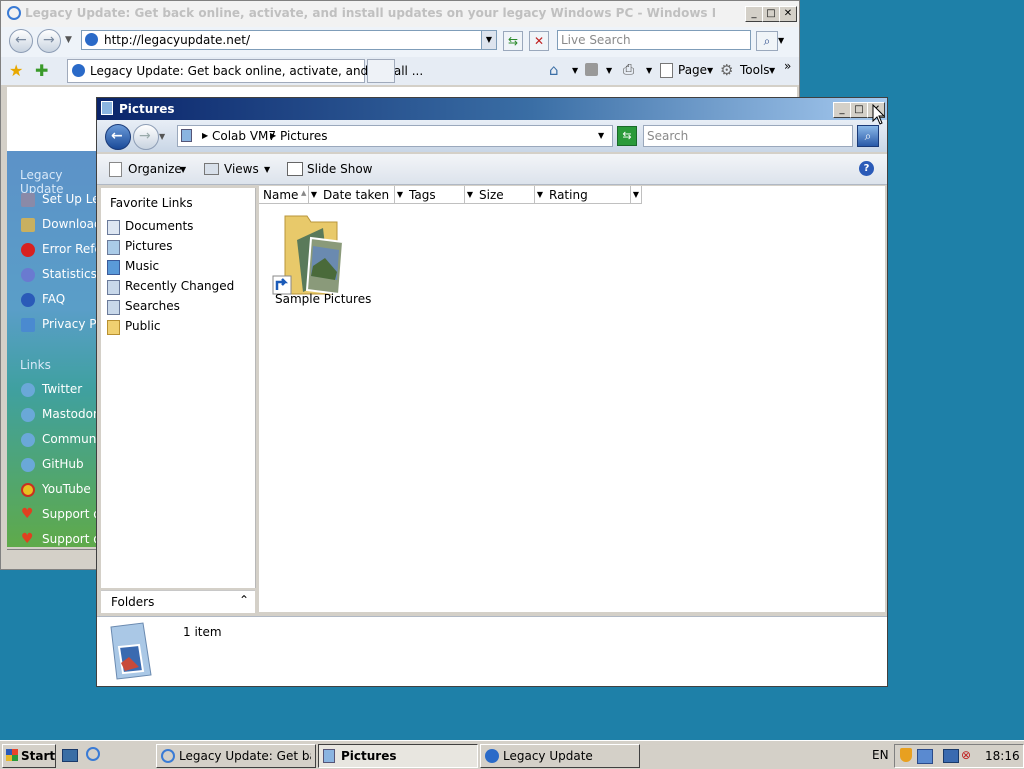 This screenshot has width=1024, height=769. What do you see at coordinates (53, 299) in the screenshot?
I see `sidebar-item-faq: FAQ` at bounding box center [53, 299].